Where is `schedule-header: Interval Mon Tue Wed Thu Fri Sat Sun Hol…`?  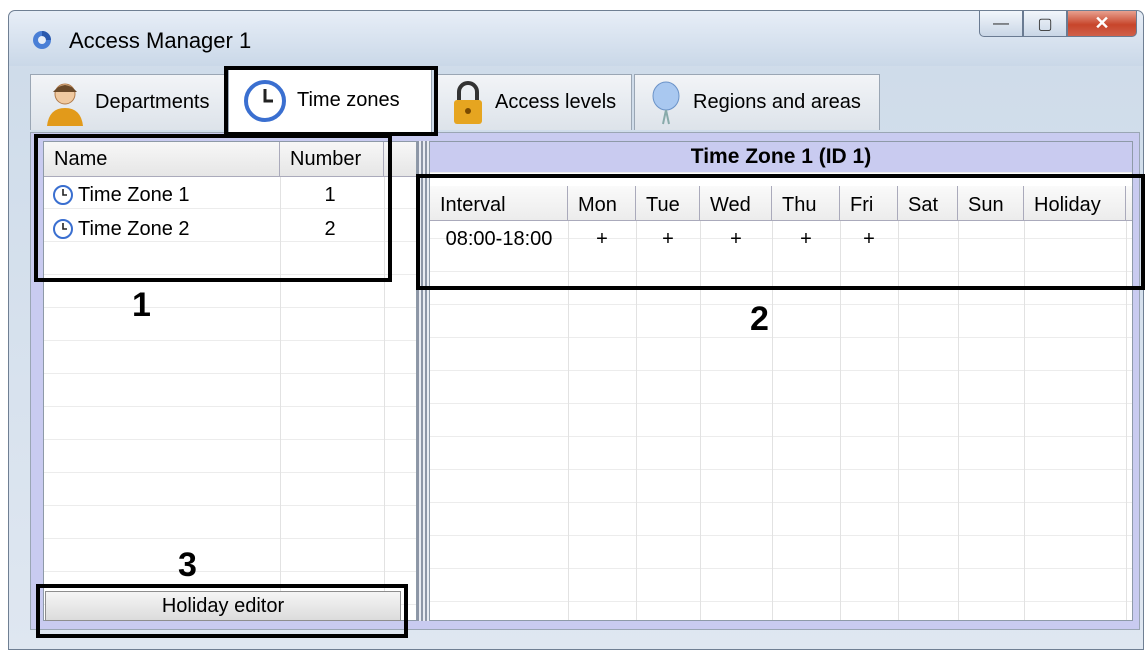 schedule-header: Interval Mon Tue Wed Thu Fri Sat Sun Hol… is located at coordinates (781, 203).